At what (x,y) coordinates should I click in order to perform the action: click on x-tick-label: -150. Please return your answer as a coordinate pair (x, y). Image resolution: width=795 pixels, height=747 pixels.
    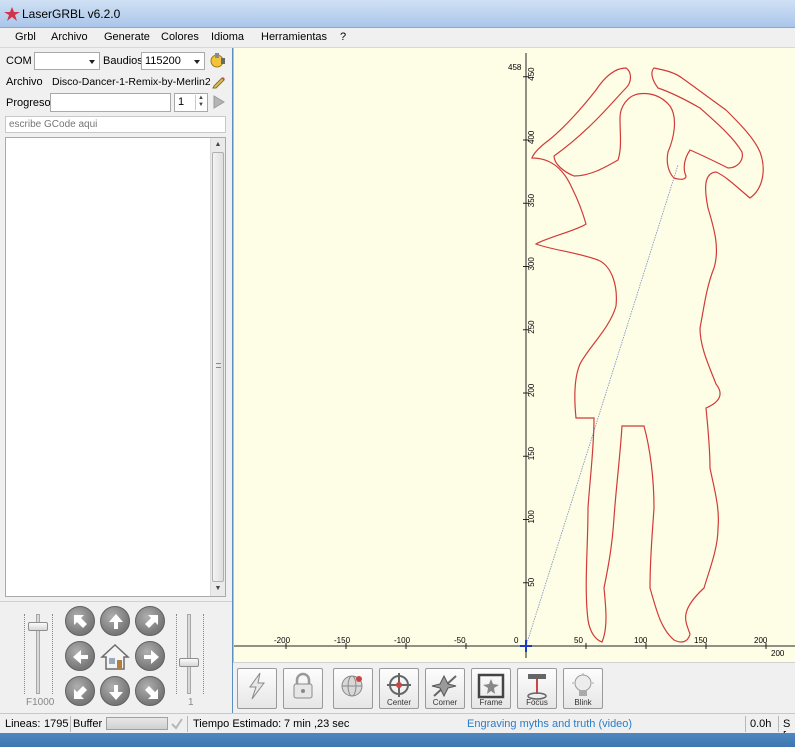
    Looking at the image, I should click on (342, 640).